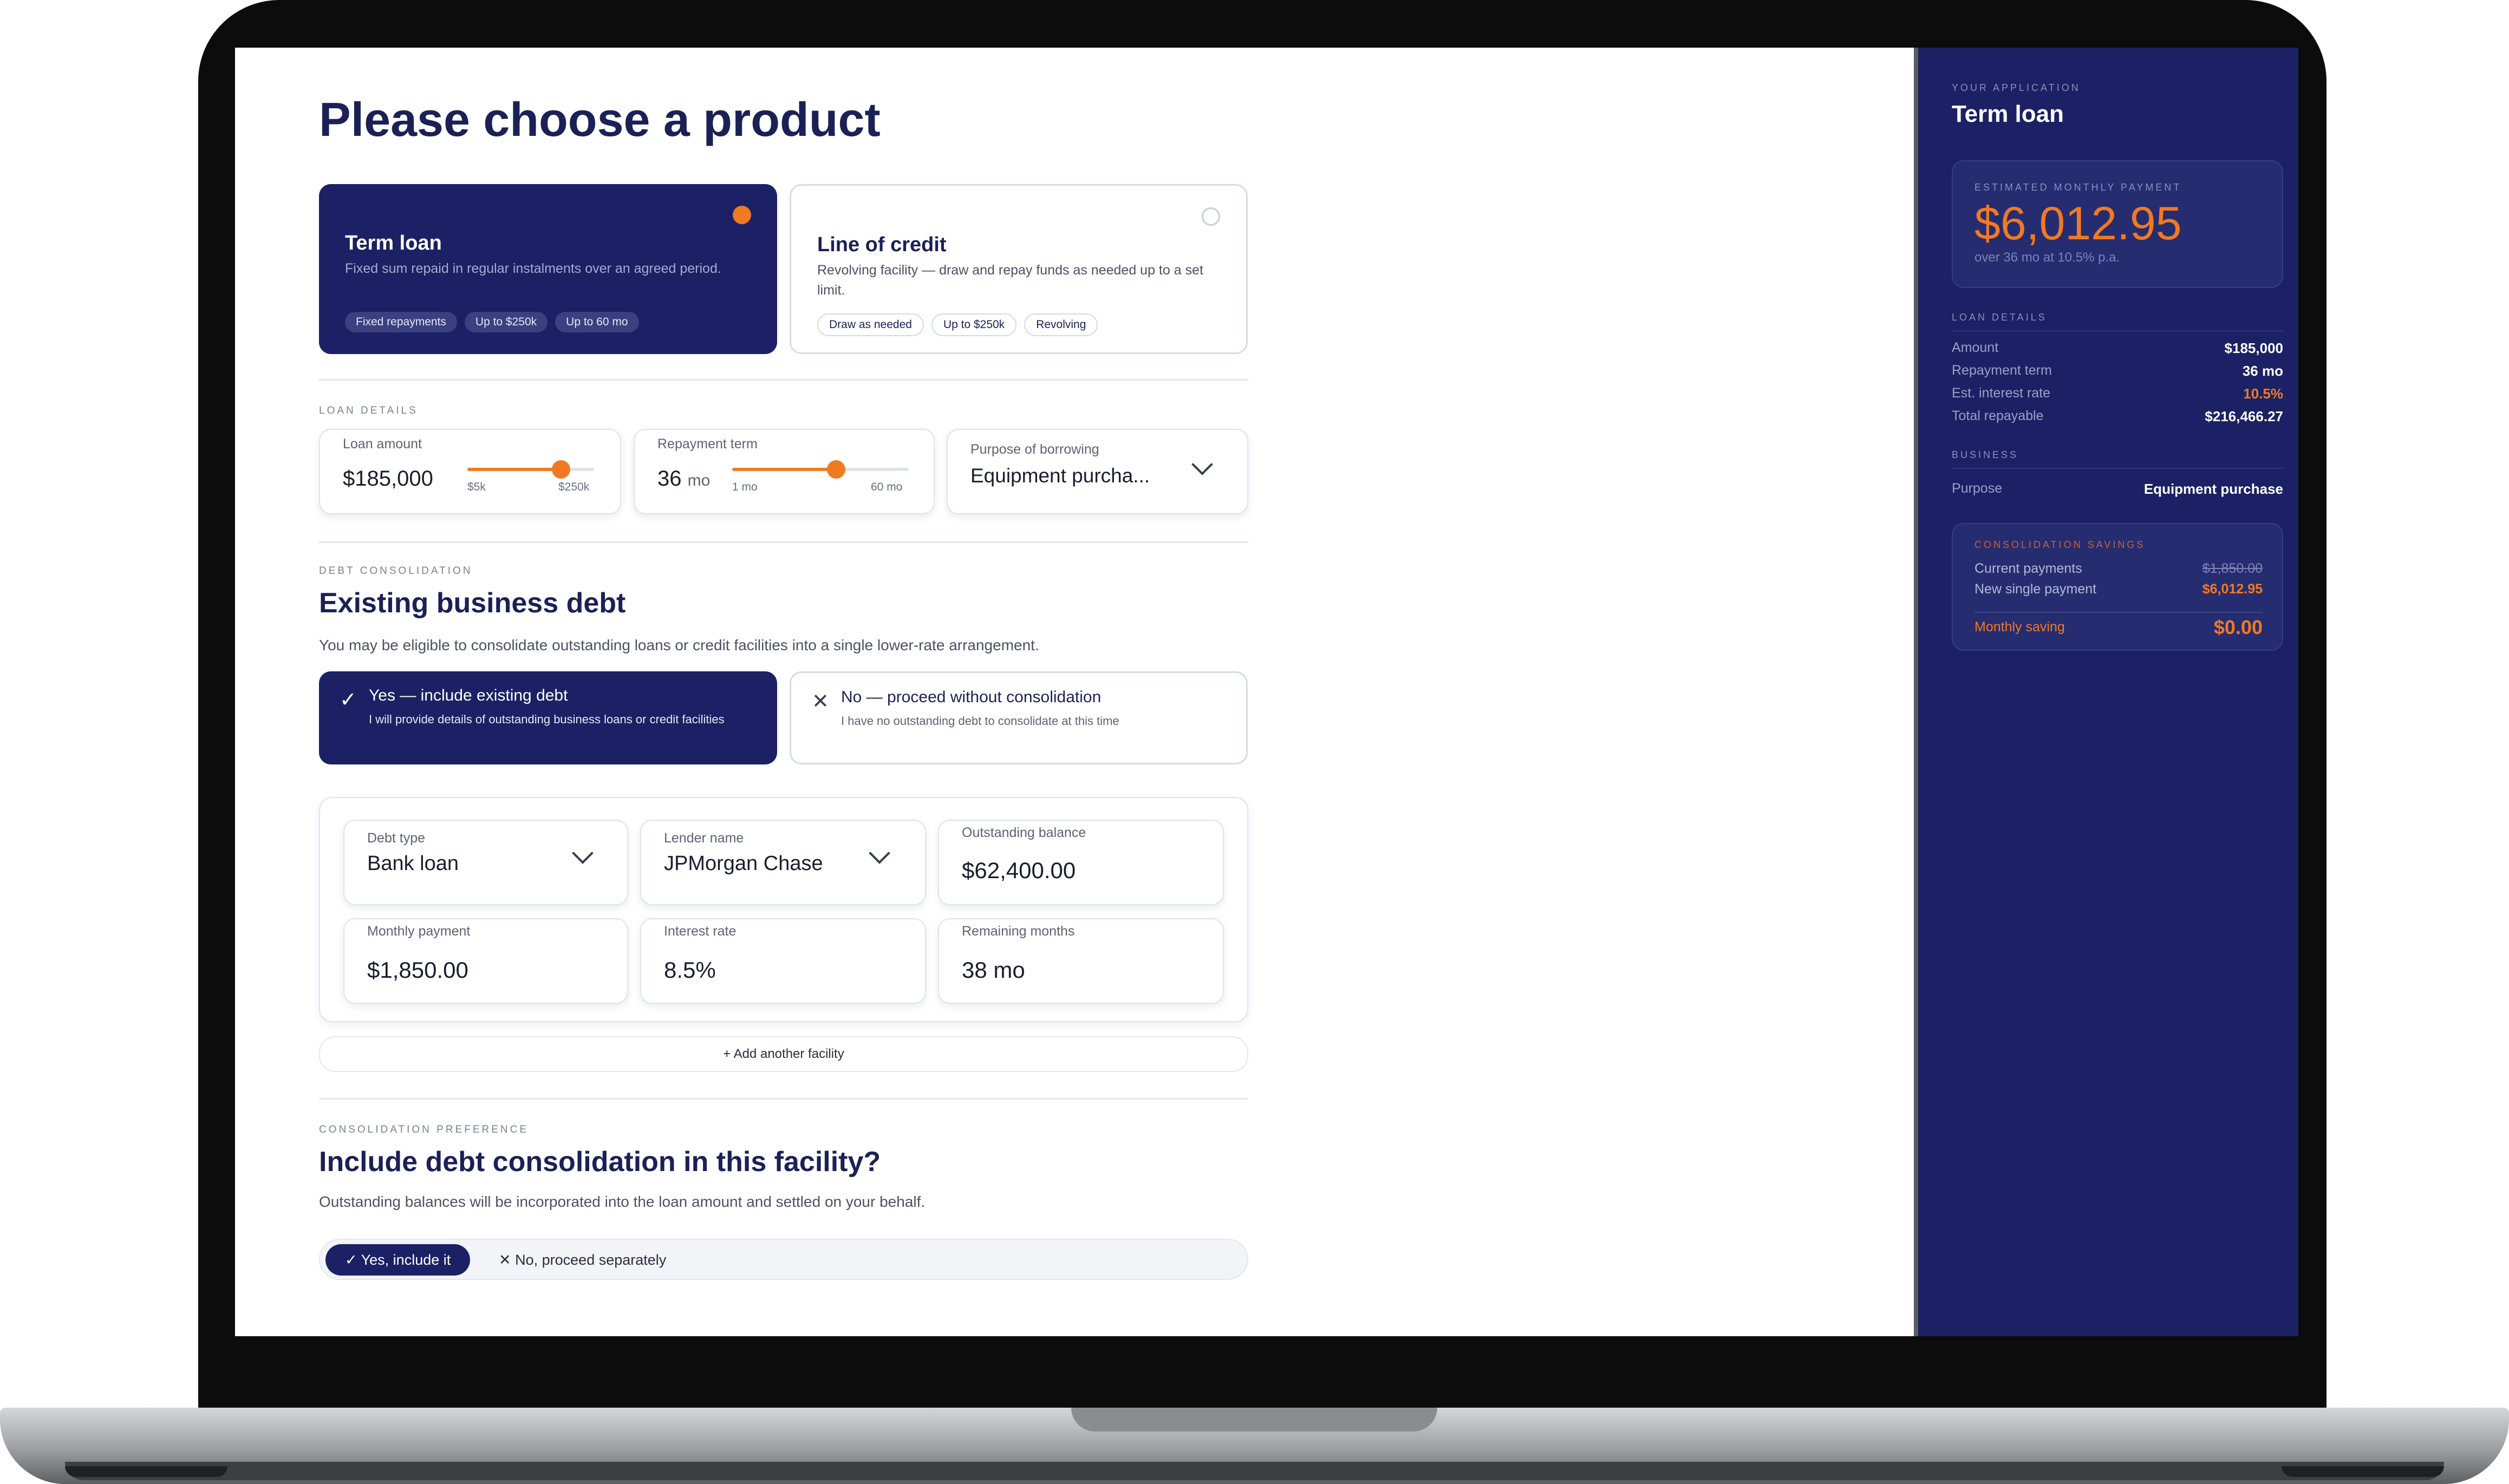  I want to click on debt-type-value: Bank loan, so click(413, 863).